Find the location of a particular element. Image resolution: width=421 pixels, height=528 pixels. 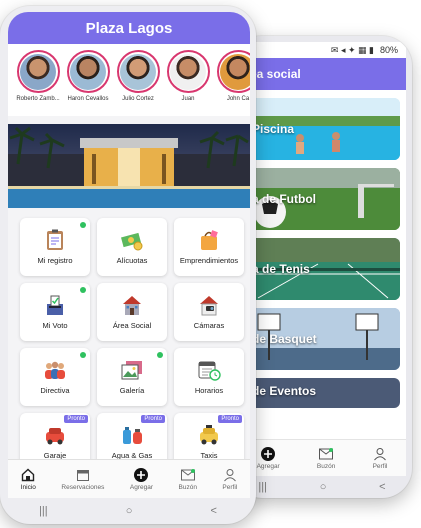

garage-icon is located at coordinates (55, 436).